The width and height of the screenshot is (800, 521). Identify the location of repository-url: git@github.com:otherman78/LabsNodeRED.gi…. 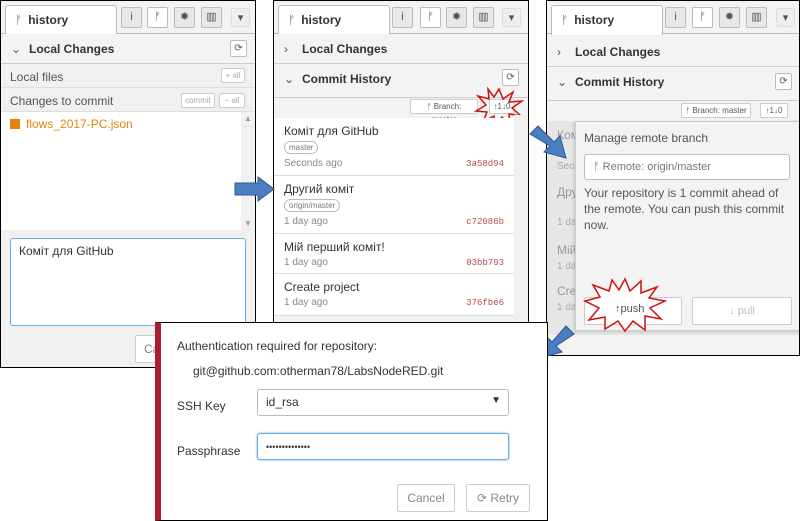
(318, 371).